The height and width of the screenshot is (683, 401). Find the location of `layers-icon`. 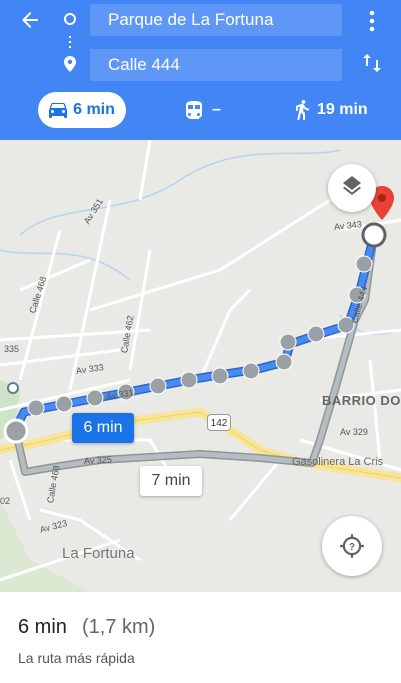

layers-icon is located at coordinates (352, 185).